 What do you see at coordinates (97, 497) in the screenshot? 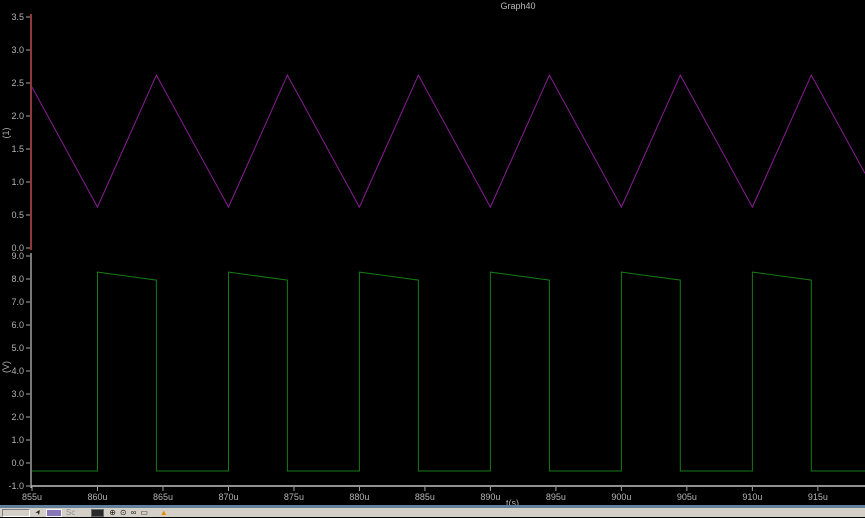
I see `x-tick-label: 860u` at bounding box center [97, 497].